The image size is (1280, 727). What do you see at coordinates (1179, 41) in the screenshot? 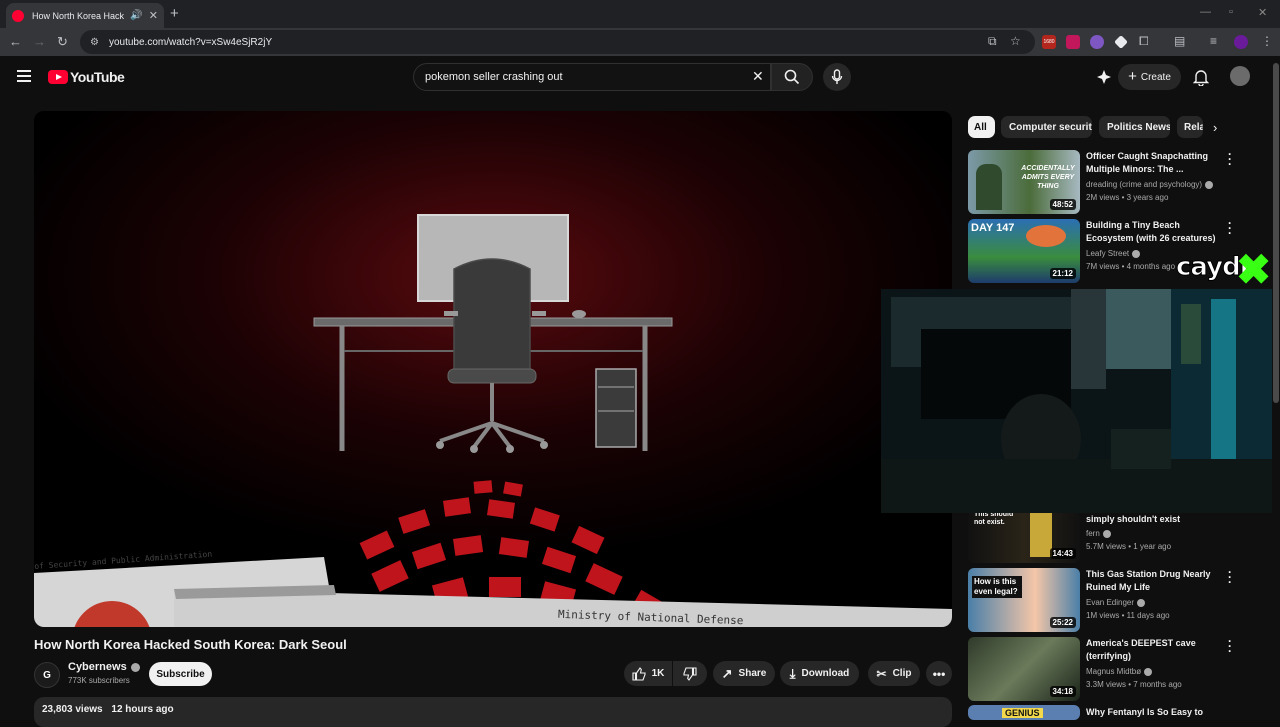
I see `side-panel-icon: ▤` at bounding box center [1179, 41].